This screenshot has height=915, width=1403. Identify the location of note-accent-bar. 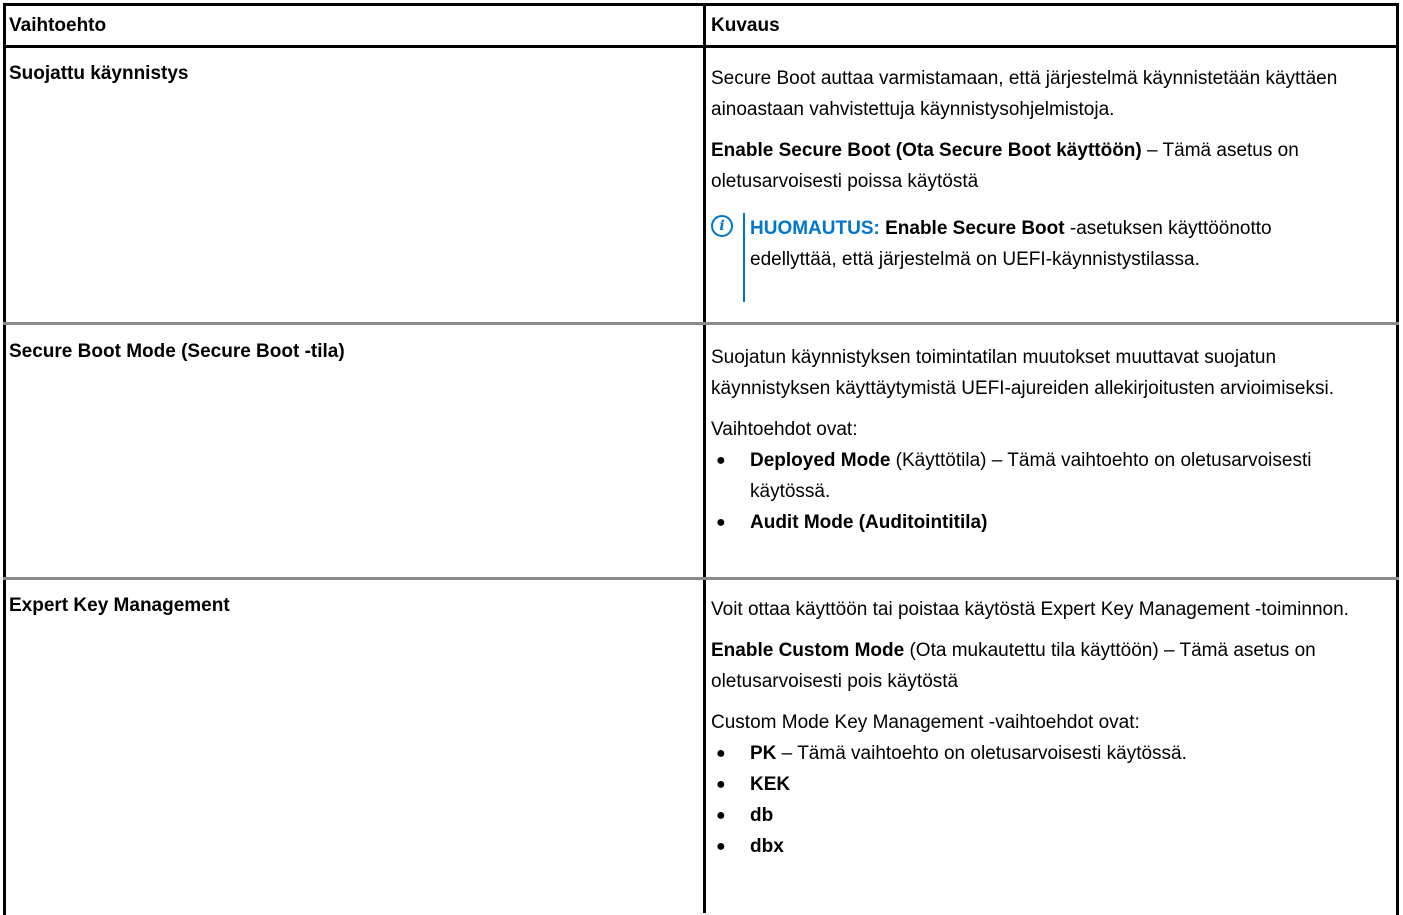
(744, 257).